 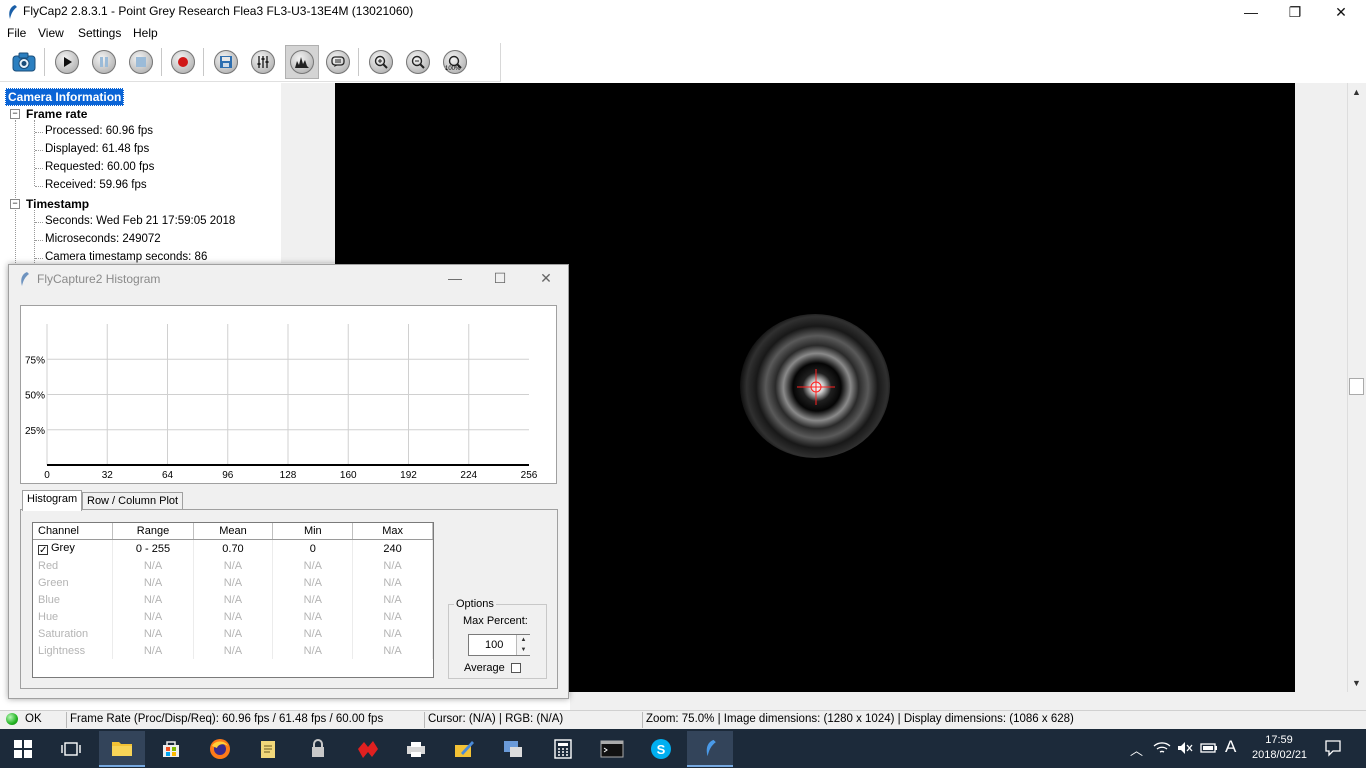 I want to click on restore-button: ❐, so click(x=1295, y=12).